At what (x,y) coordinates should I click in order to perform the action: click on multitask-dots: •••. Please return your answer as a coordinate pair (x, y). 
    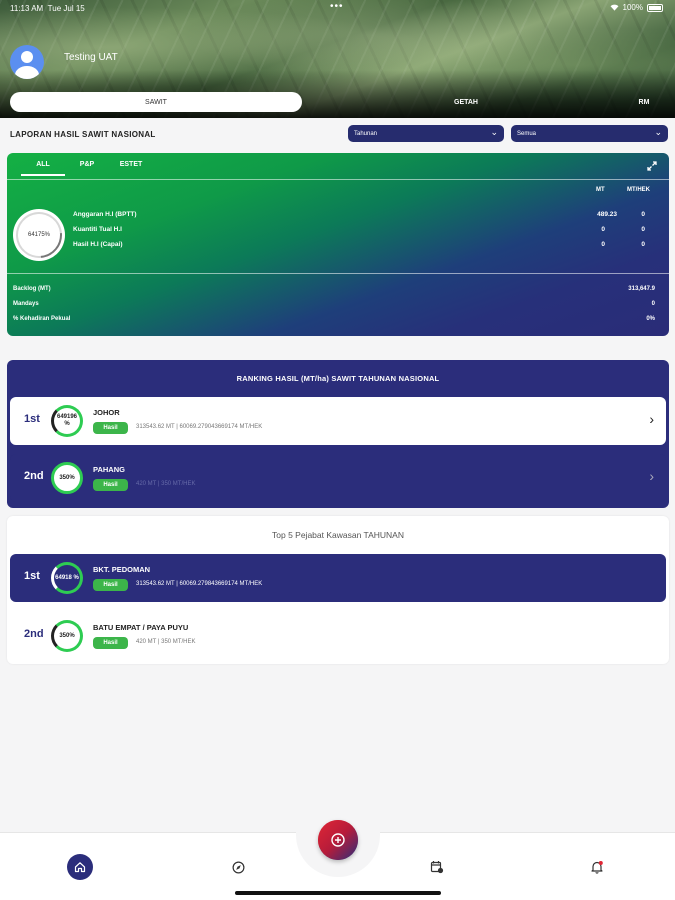
    Looking at the image, I should click on (337, 6).